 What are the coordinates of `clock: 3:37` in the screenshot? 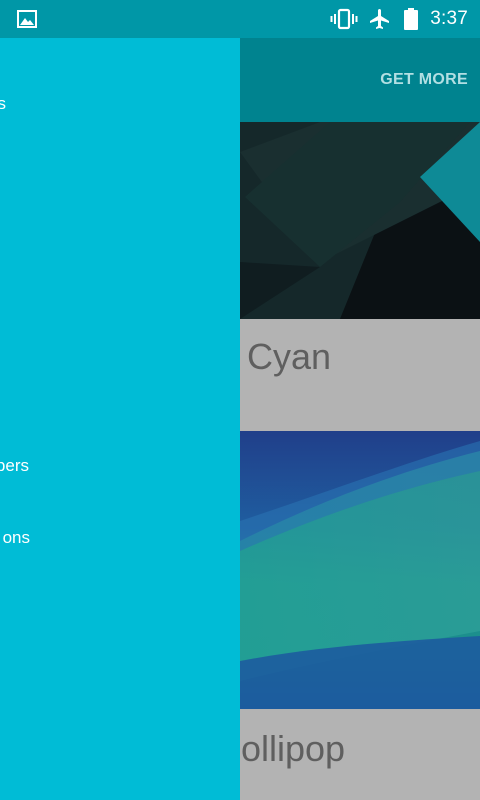 It's located at (449, 18).